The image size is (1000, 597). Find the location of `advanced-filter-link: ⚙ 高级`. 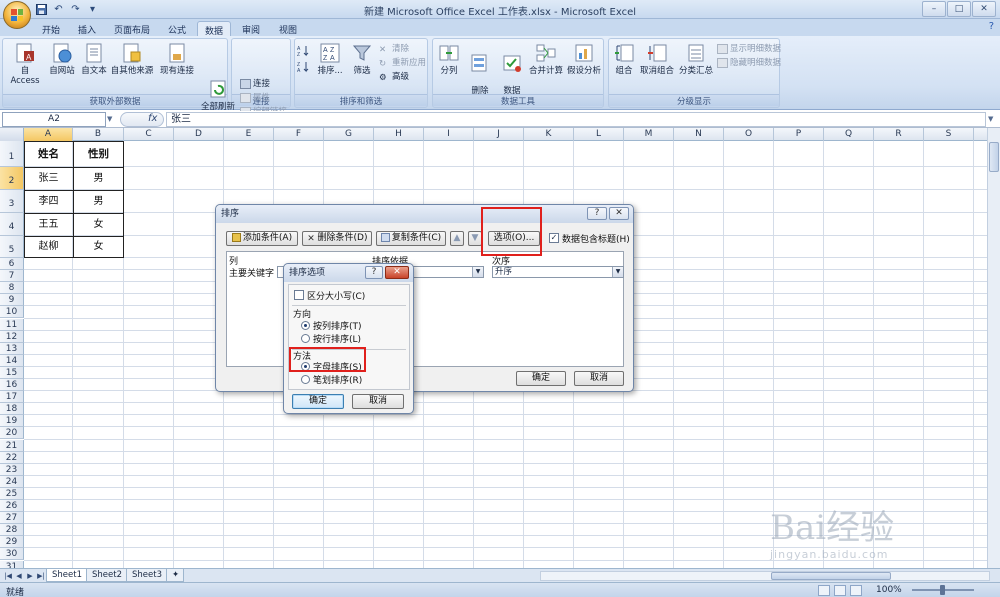

advanced-filter-link: ⚙ 高级 is located at coordinates (394, 77).